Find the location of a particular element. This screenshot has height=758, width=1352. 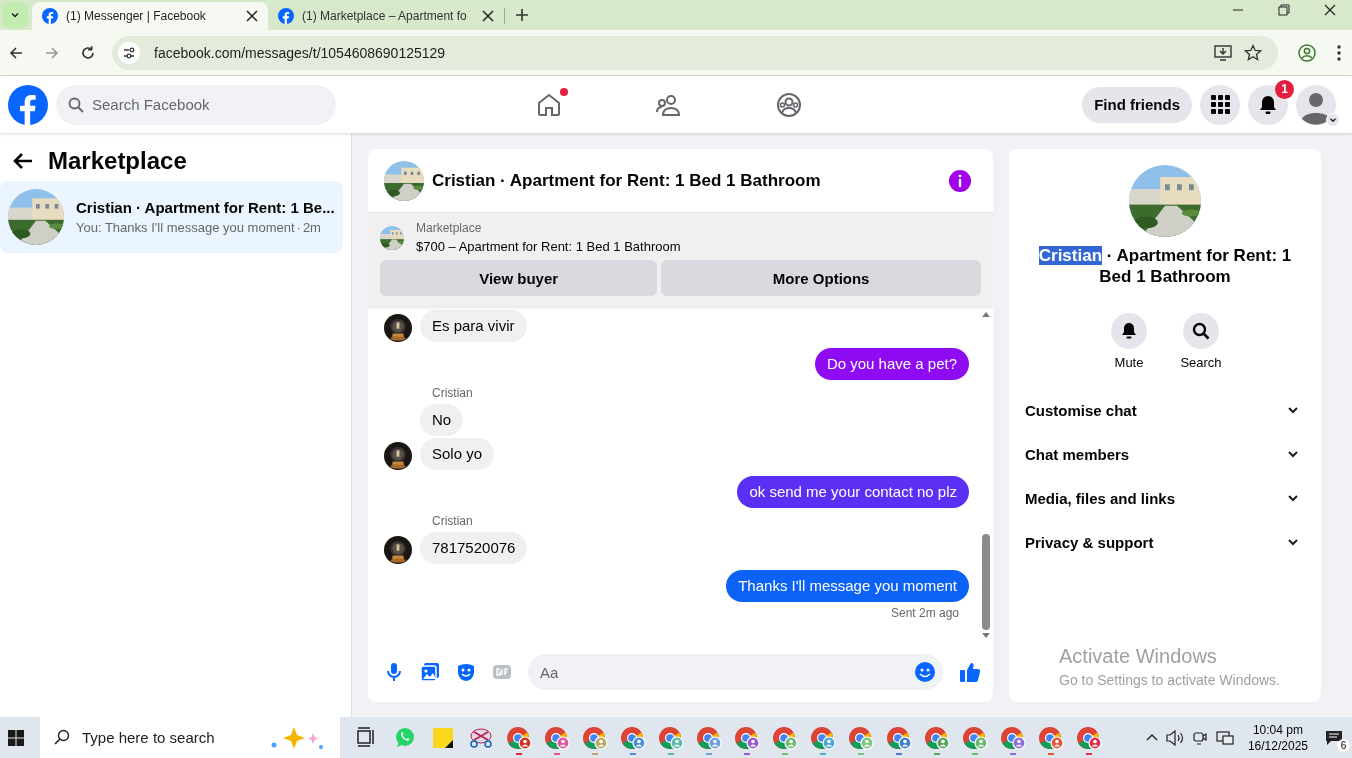

emoji-icon is located at coordinates (925, 672).